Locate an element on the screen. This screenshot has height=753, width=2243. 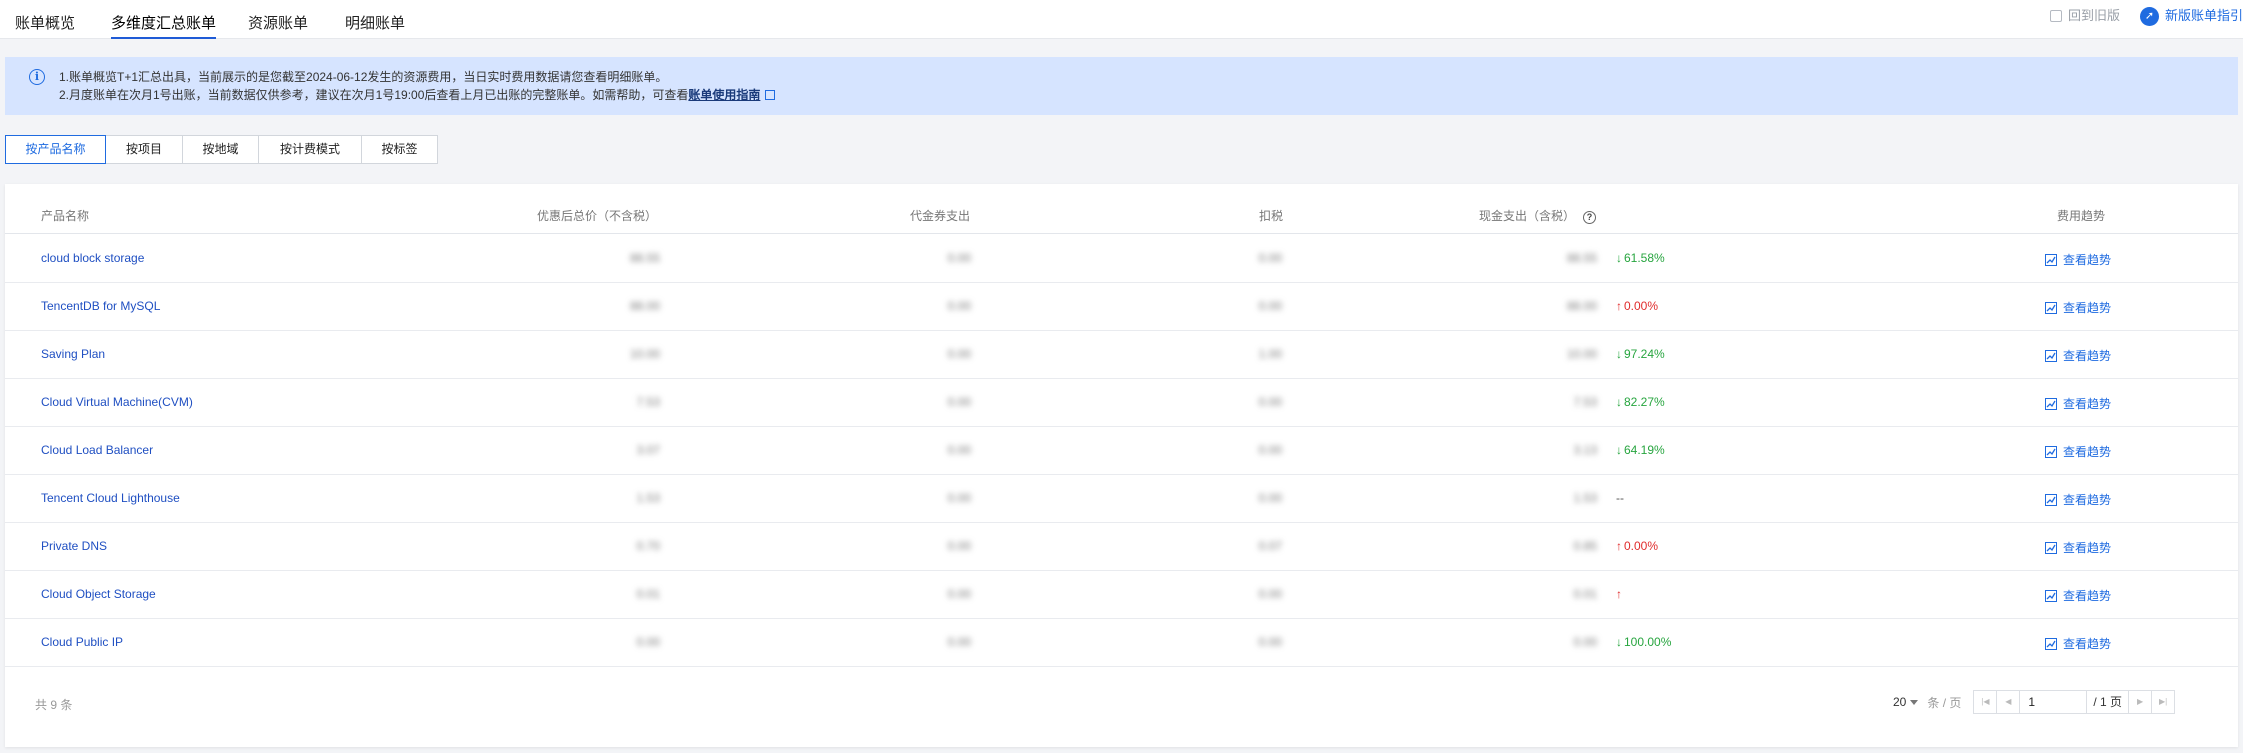
tab-by-region: 按地域 is located at coordinates (220, 149).